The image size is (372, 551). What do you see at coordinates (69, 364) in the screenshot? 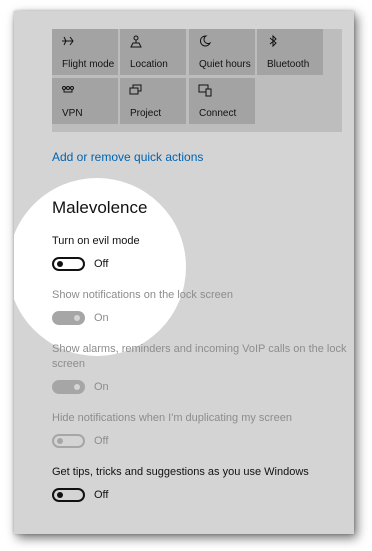
I see `alarms-voip-label-line2: screen` at bounding box center [69, 364].